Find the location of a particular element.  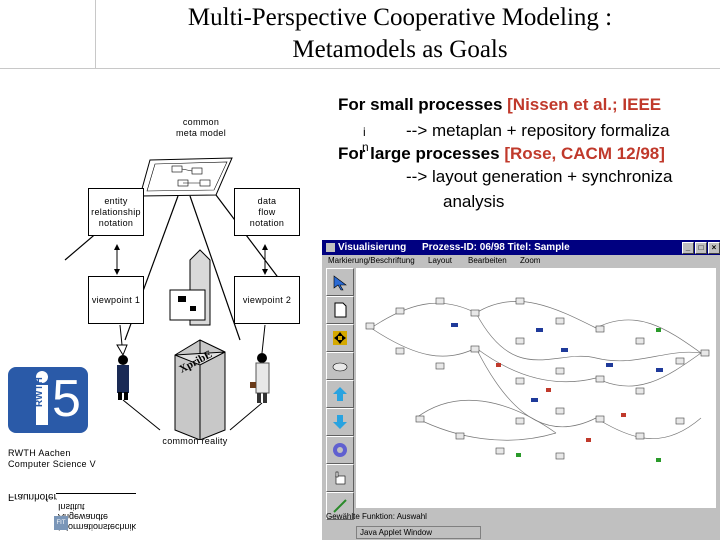

down-arrow-icon is located at coordinates (340, 422).